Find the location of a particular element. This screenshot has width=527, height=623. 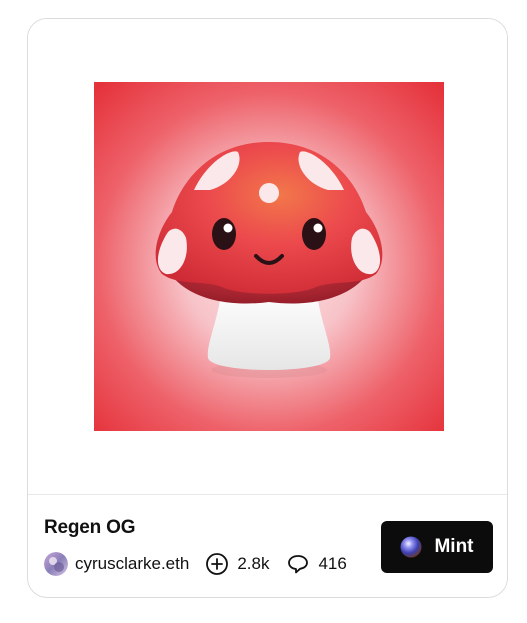

plus-circle-icon is located at coordinates (217, 564).